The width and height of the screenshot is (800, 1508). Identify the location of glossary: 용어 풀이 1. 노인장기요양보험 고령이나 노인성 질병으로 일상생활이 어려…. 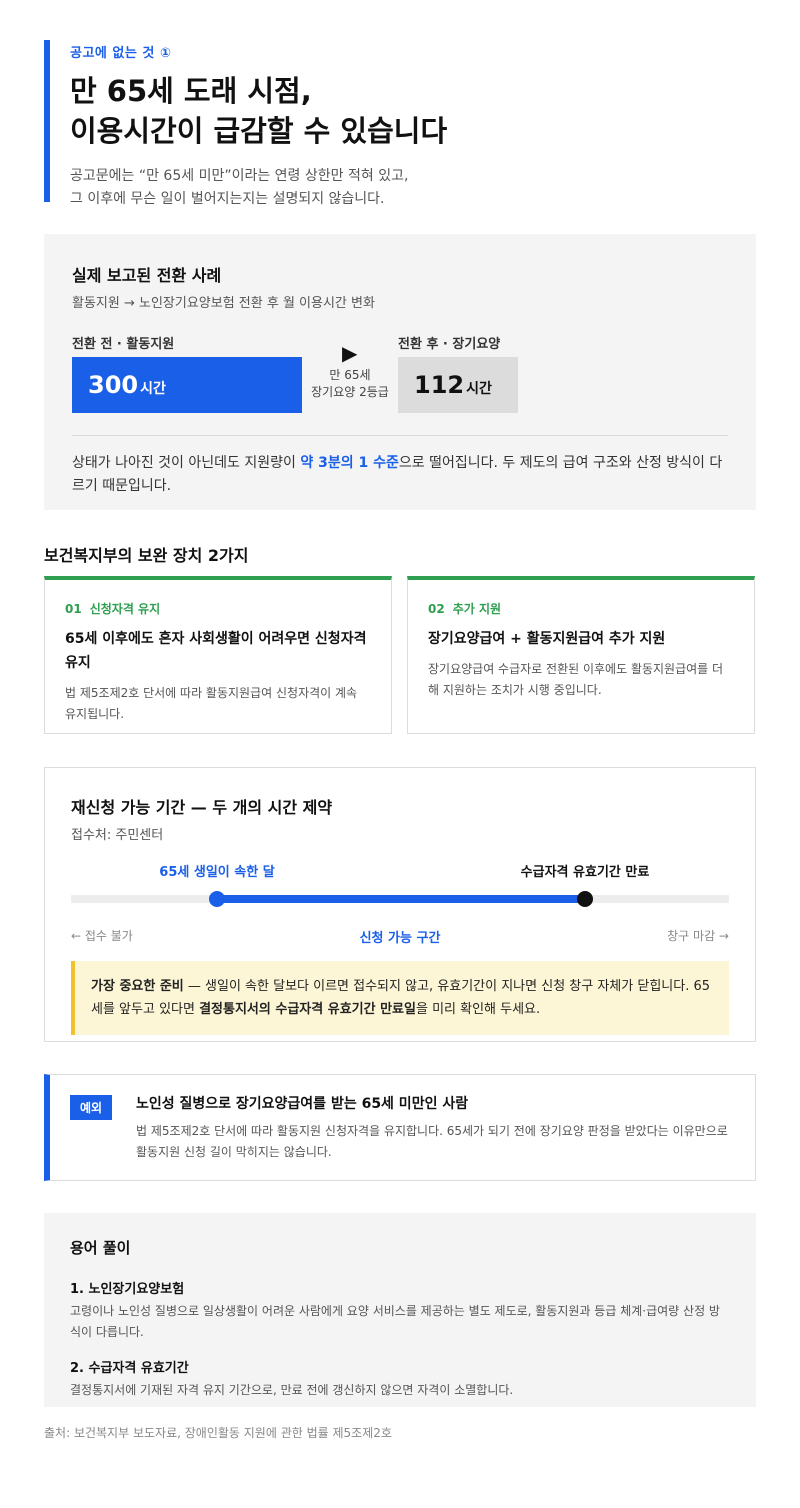
(400, 1310).